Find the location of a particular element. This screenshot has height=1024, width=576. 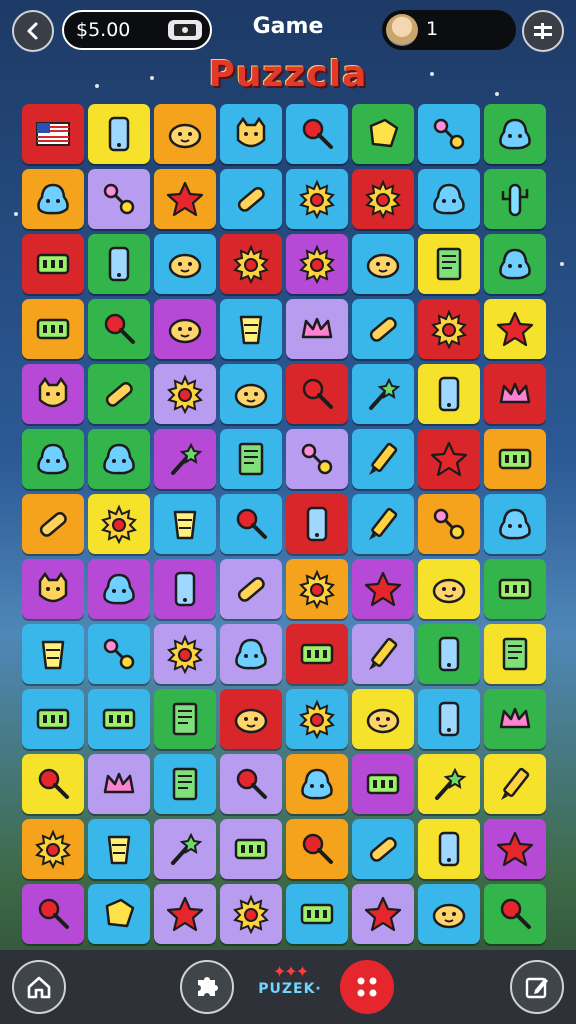

home-button is located at coordinates (39, 987).